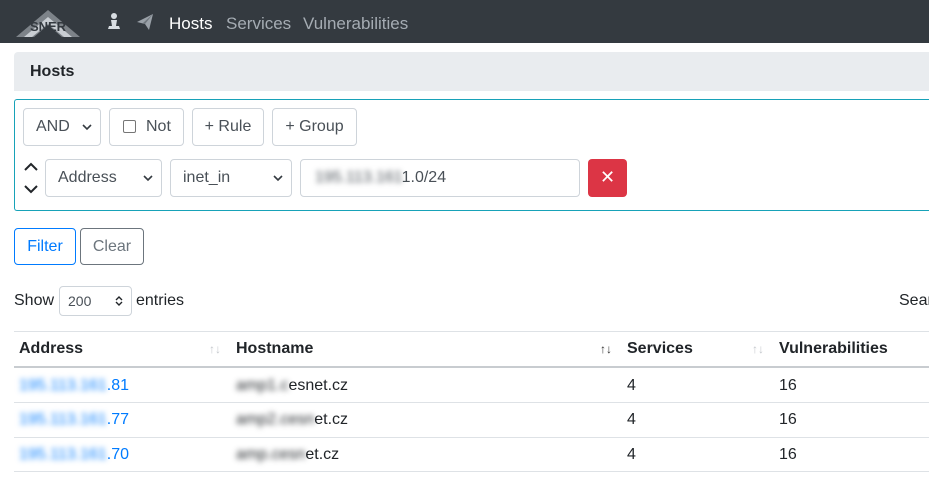 This screenshot has width=929, height=479. I want to click on address-link: 195.113.161.77, so click(74, 420).